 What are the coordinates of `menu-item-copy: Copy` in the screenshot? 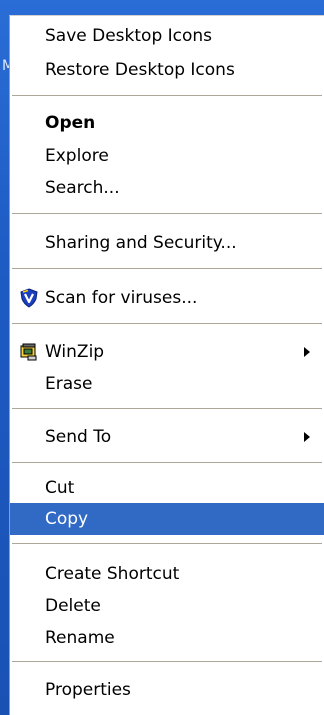 It's located at (167, 519).